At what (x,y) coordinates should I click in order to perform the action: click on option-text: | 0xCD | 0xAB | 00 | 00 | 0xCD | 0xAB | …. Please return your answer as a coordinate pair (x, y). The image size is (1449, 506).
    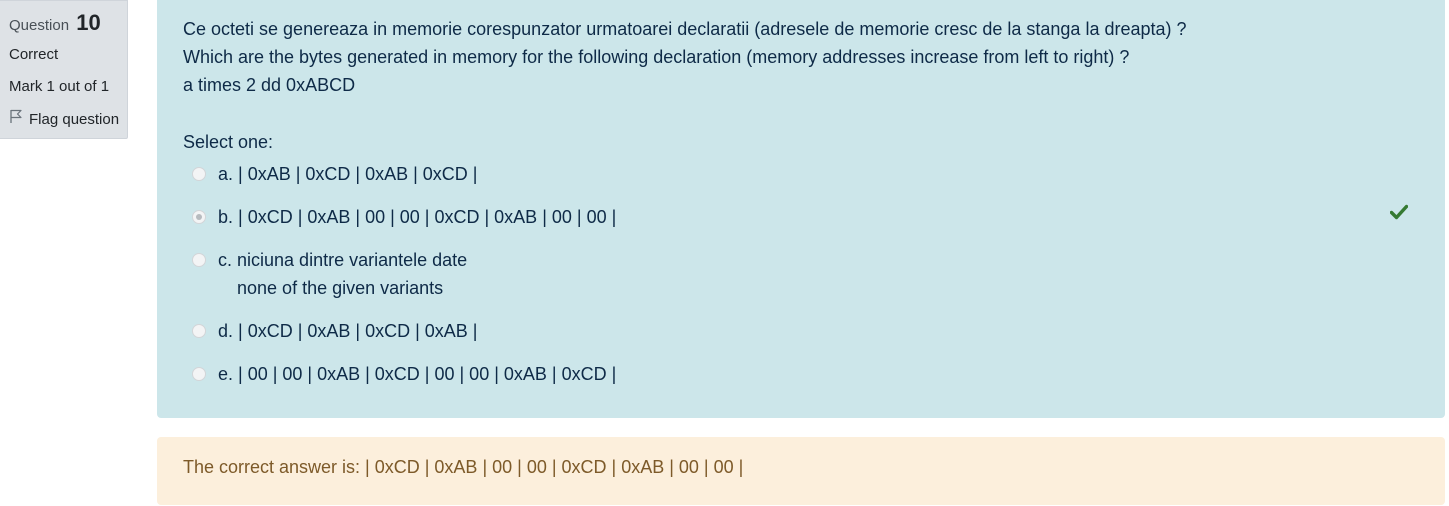
    Looking at the image, I should click on (427, 217).